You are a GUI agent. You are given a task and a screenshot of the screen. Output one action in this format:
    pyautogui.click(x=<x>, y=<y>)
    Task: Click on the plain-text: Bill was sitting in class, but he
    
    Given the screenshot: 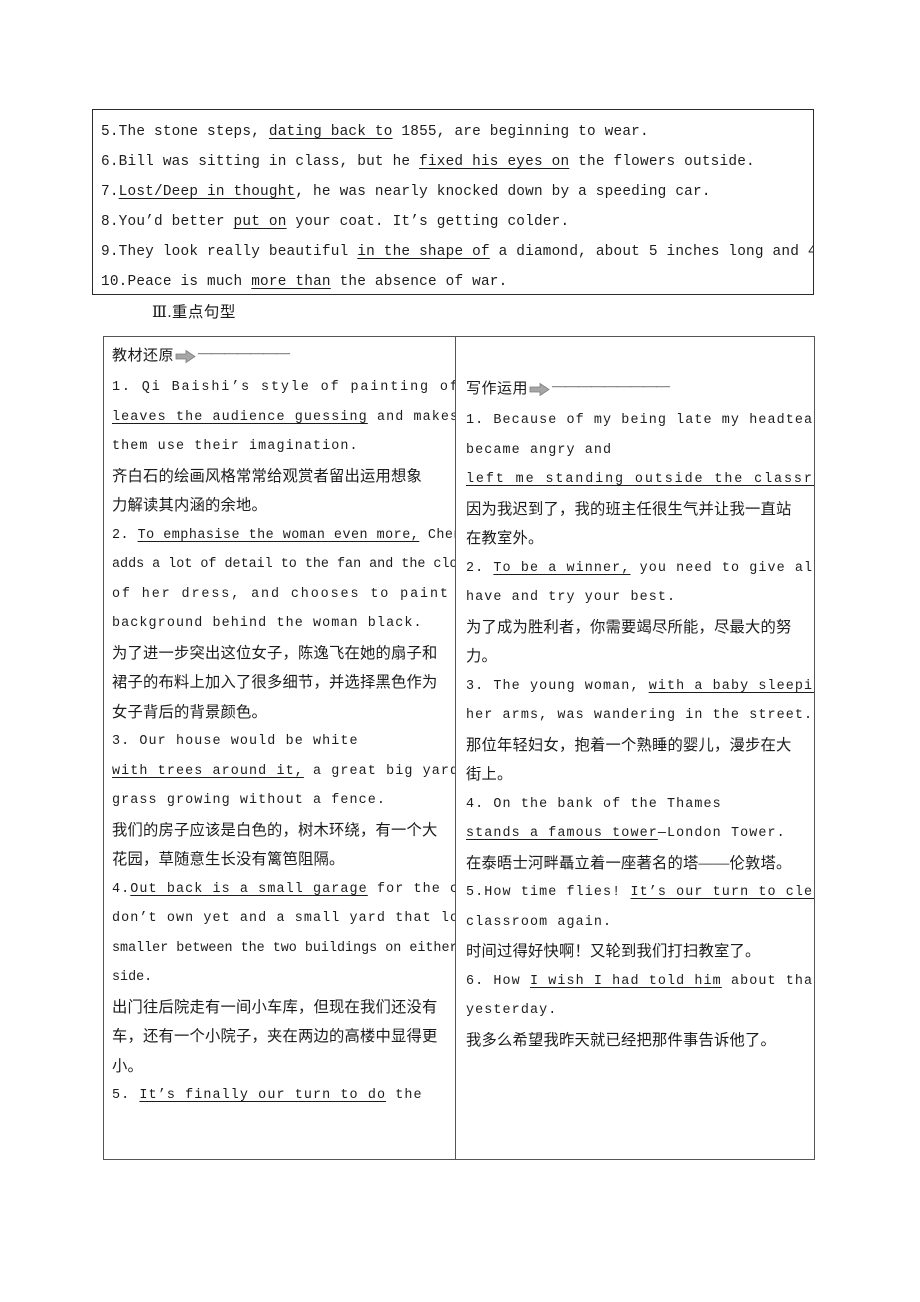 What is the action you would take?
    pyautogui.click(x=269, y=162)
    